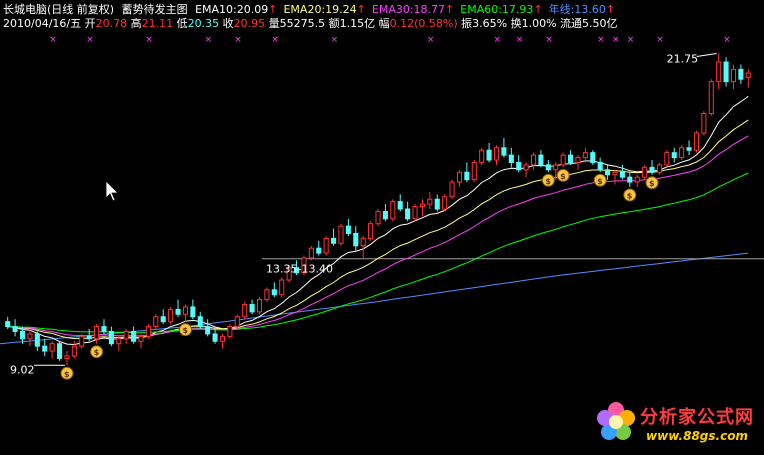 The height and width of the screenshot is (455, 764). I want to click on low-value: 20.35, so click(203, 23).